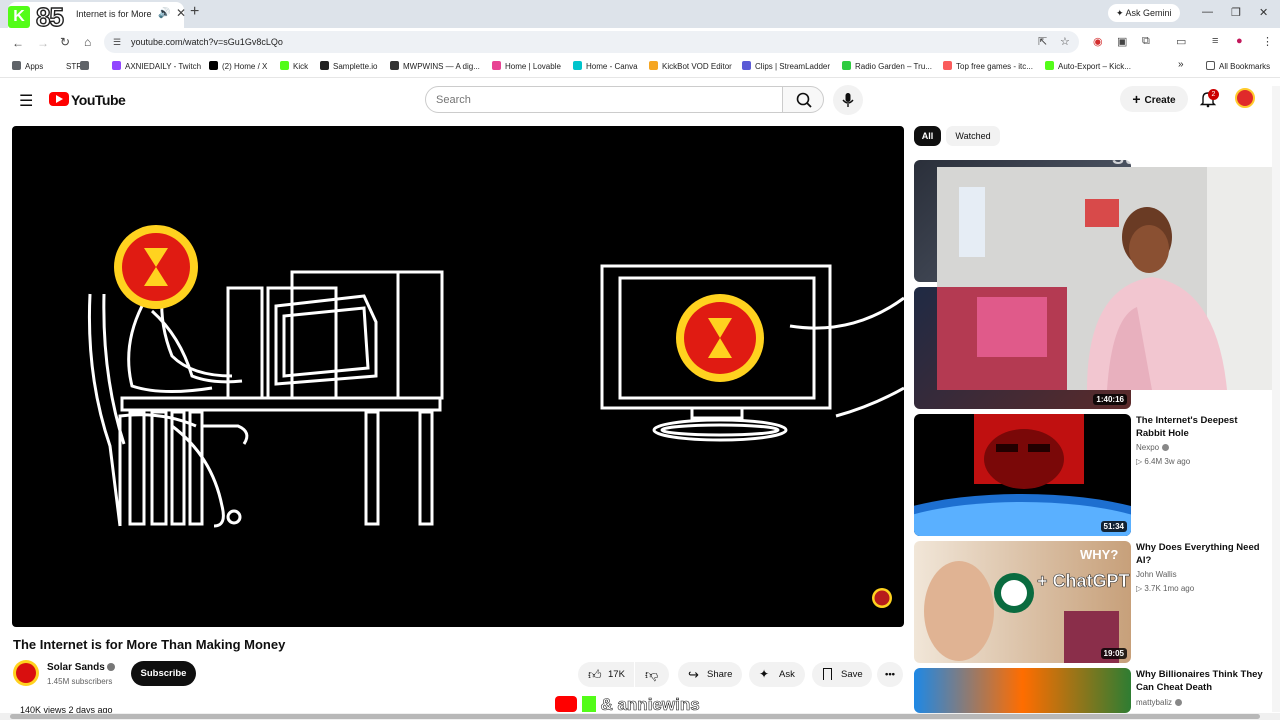 This screenshot has width=1280, height=720. What do you see at coordinates (117, 42) in the screenshot?
I see `site-info-icon: ☰` at bounding box center [117, 42].